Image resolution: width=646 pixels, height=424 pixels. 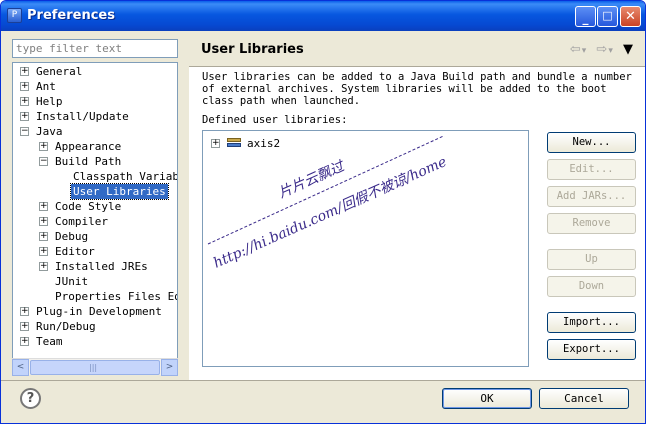 I want to click on tree-item-label: Help, so click(x=49, y=101).